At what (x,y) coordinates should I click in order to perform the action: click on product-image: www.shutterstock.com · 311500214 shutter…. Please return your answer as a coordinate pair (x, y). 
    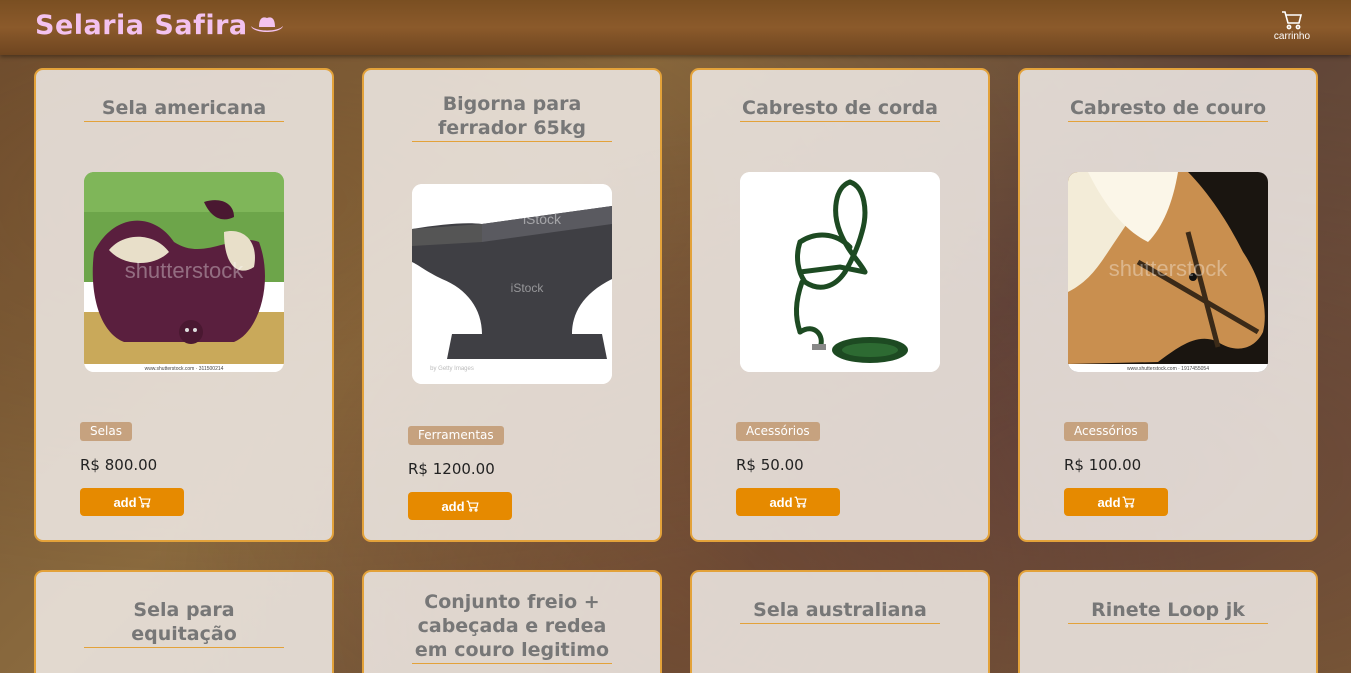
    Looking at the image, I should click on (184, 272).